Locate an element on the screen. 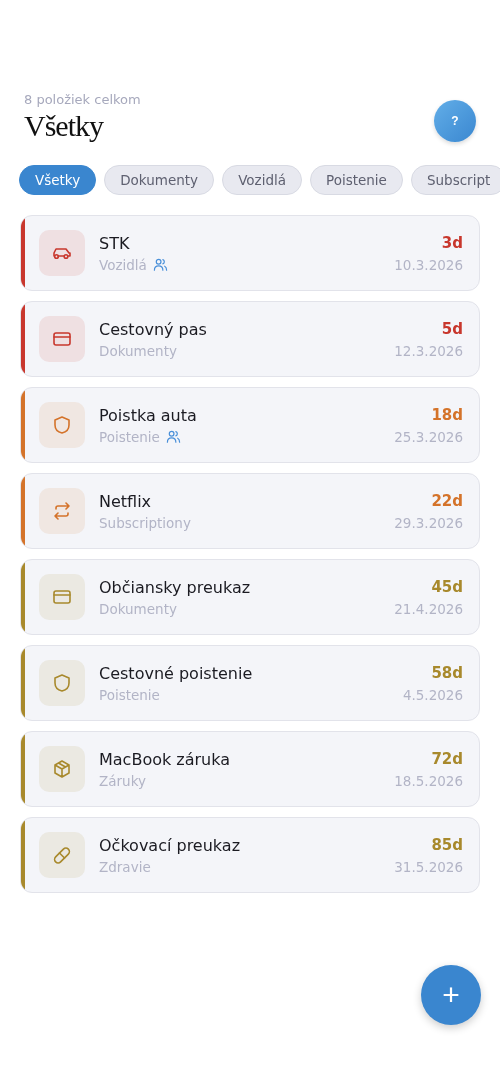  item-category: Zdravie is located at coordinates (125, 866).